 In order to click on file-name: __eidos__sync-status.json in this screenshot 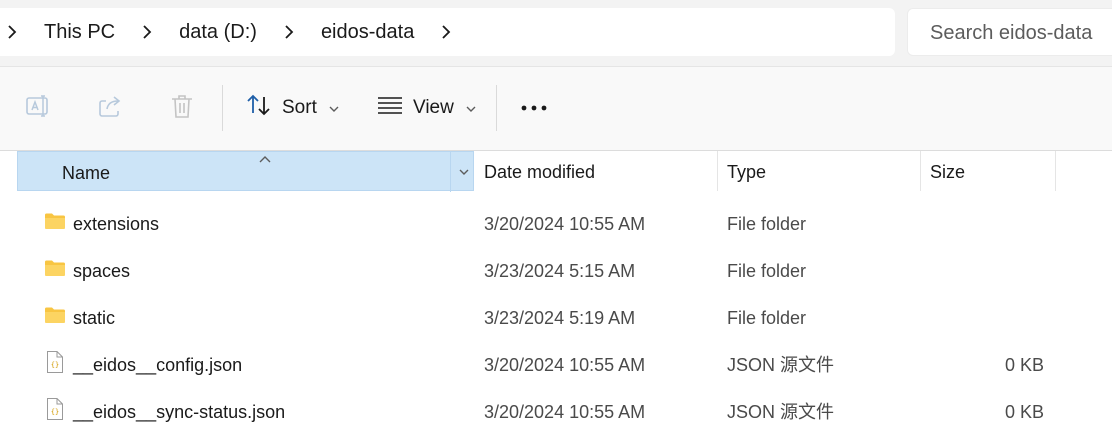, I will do `click(179, 412)`.